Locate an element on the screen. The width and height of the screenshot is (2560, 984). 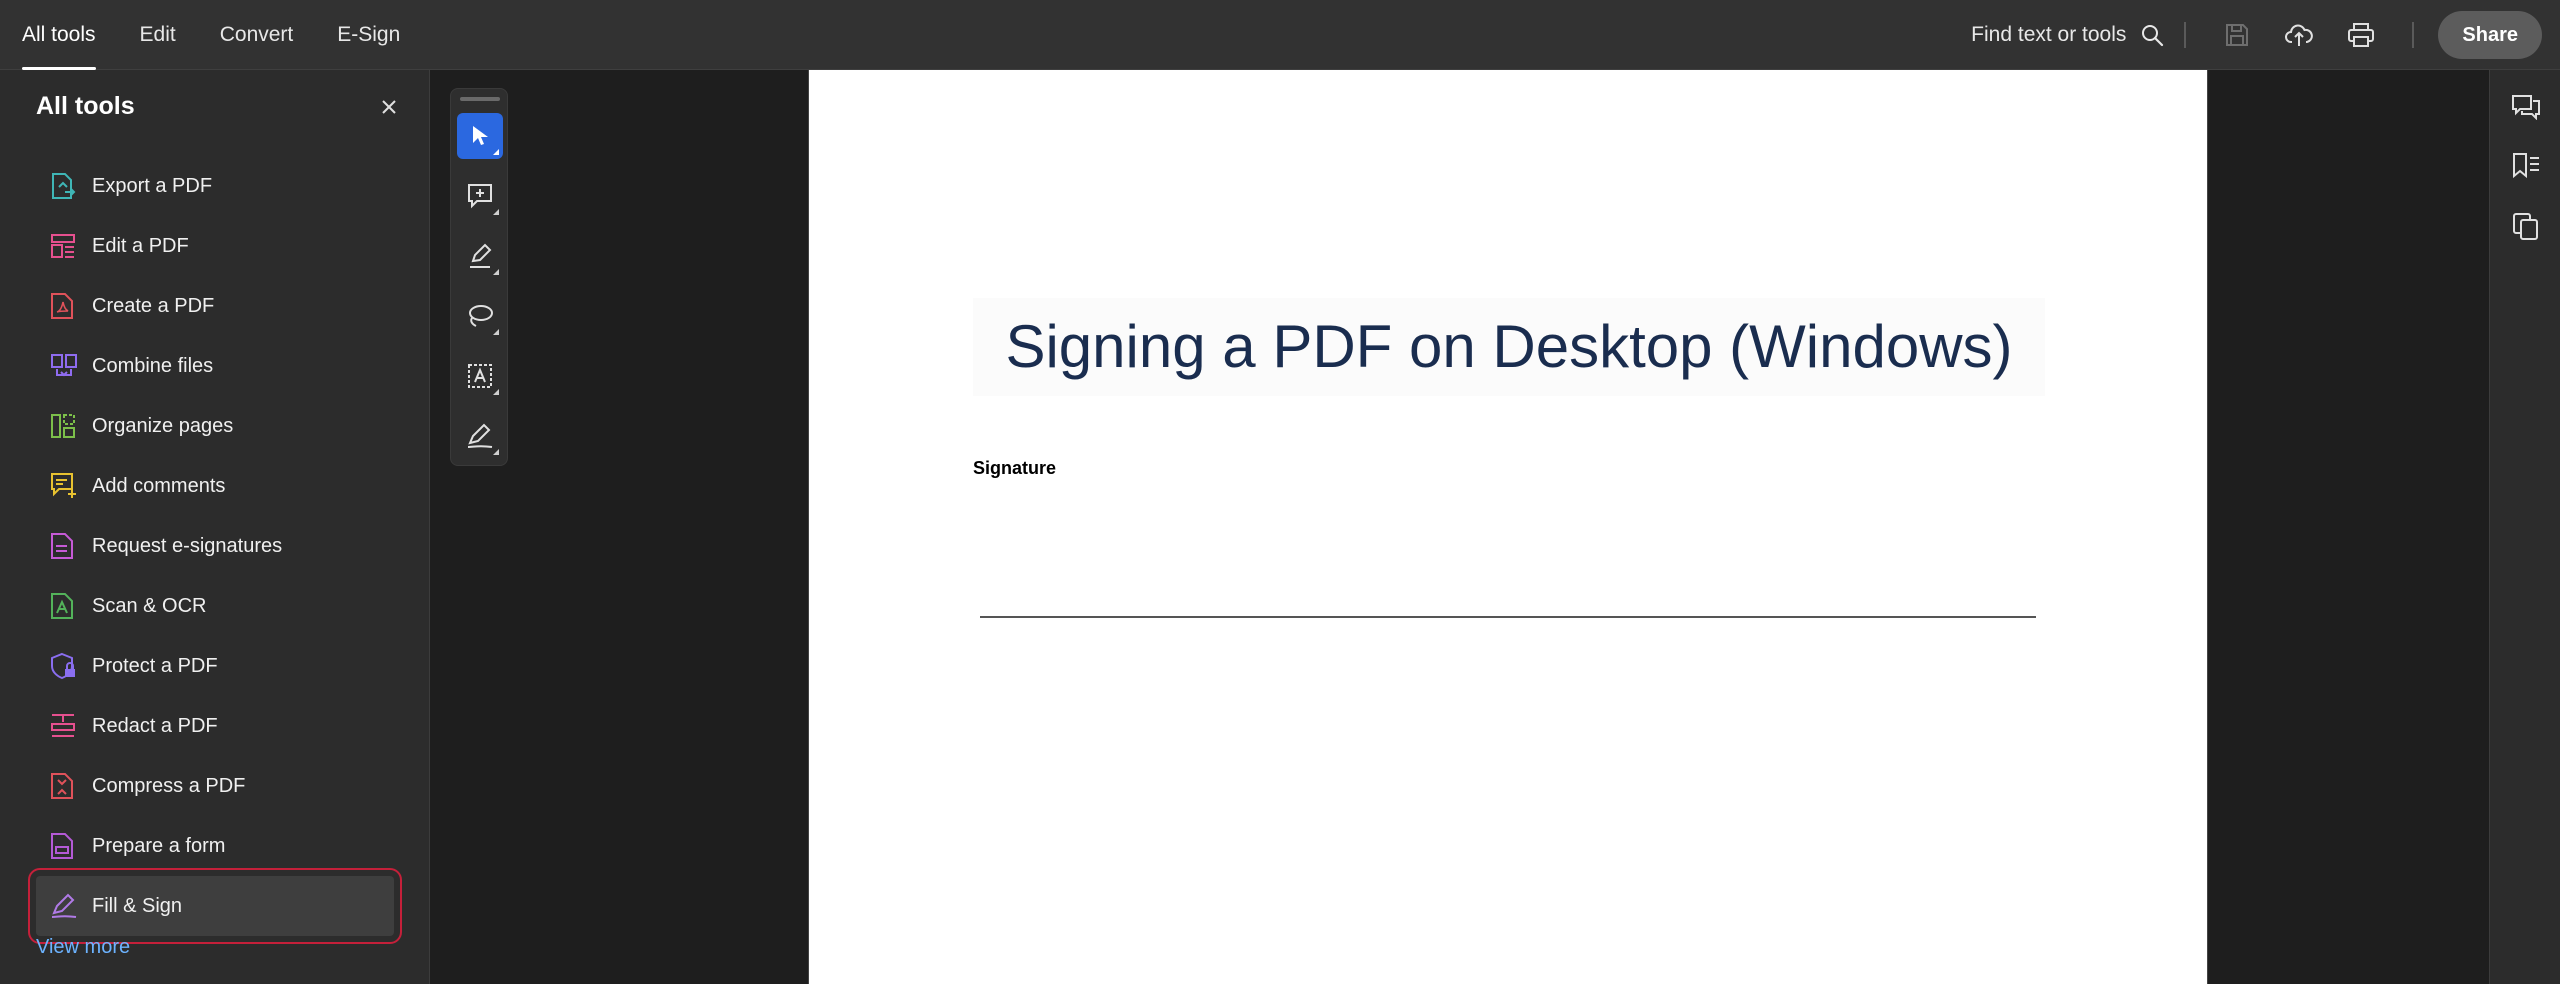
text-select-icon is located at coordinates (480, 376).